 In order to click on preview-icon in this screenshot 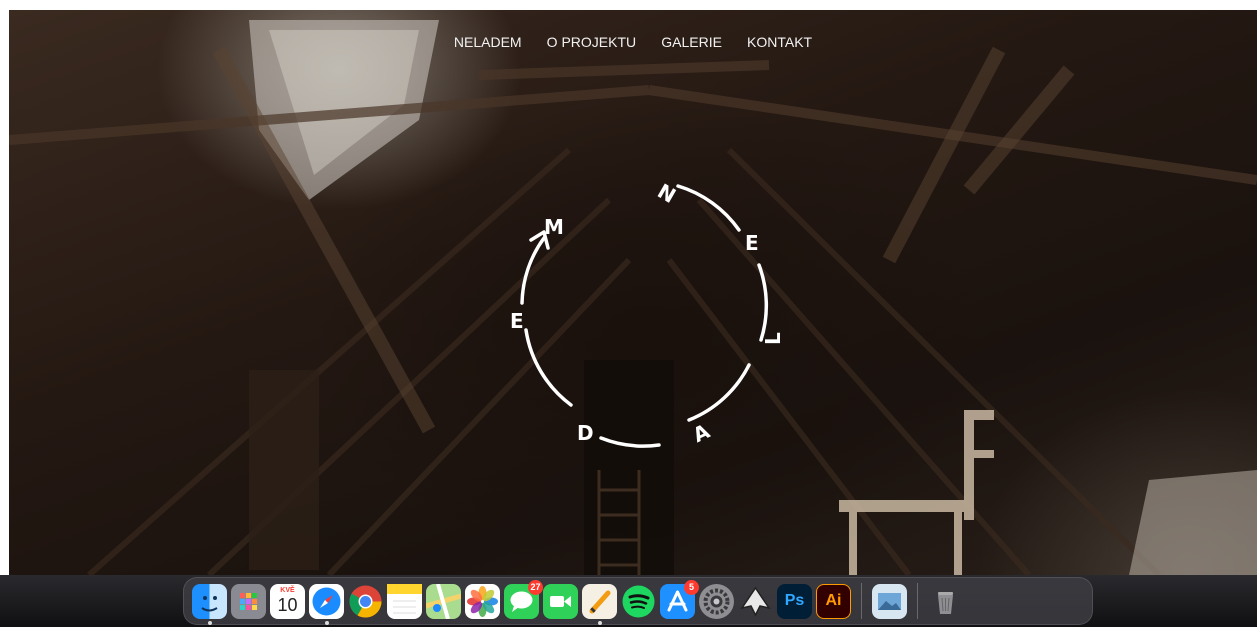, I will do `click(889, 601)`.